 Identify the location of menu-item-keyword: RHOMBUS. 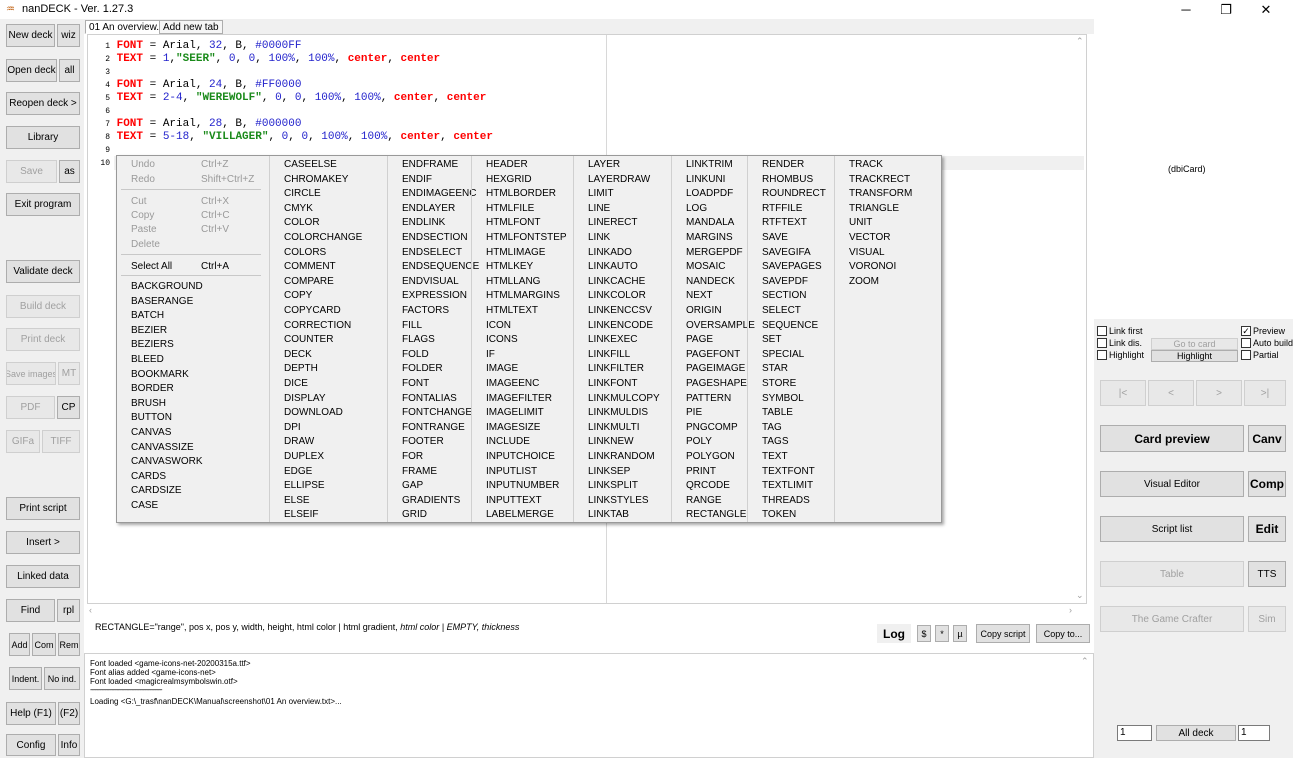
(787, 180).